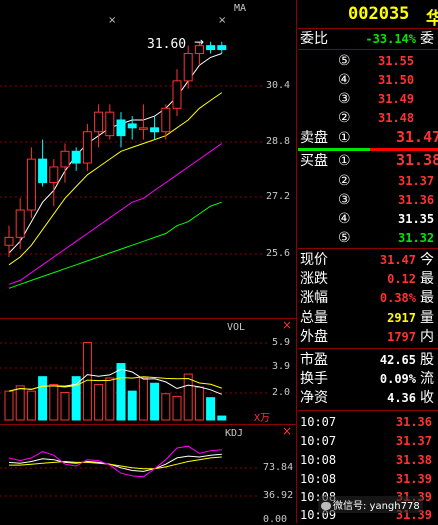 The height and width of the screenshot is (525, 438). Describe the element at coordinates (418, 219) in the screenshot. I see `buy-price: 31.35` at that location.